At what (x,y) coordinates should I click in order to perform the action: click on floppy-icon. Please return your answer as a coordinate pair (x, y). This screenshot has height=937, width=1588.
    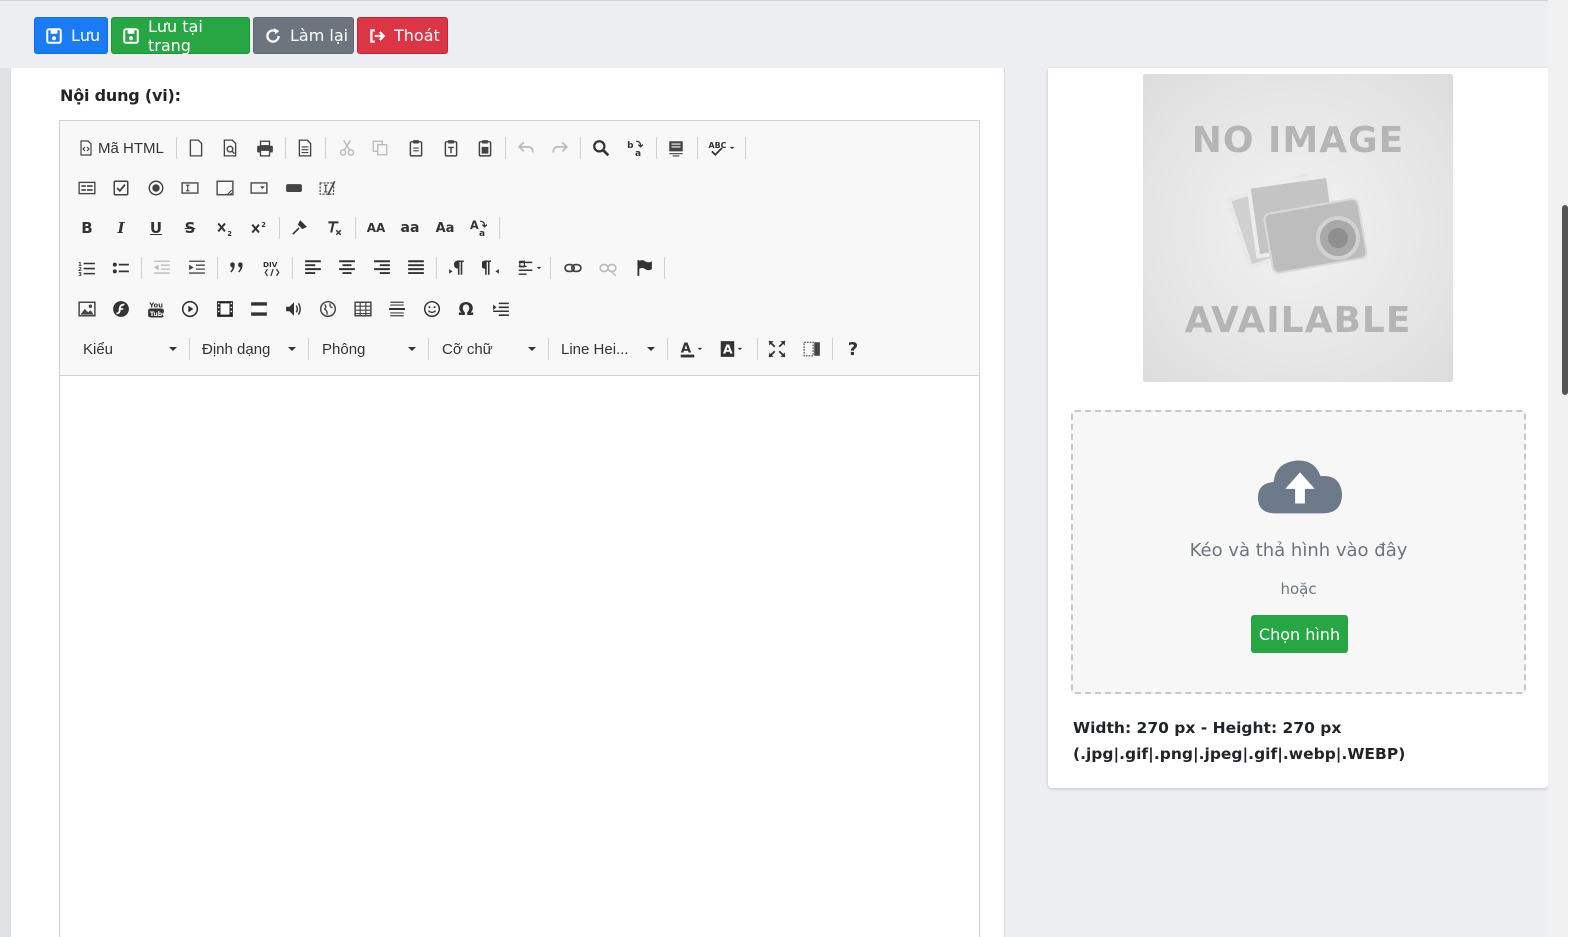
    Looking at the image, I should click on (131, 35).